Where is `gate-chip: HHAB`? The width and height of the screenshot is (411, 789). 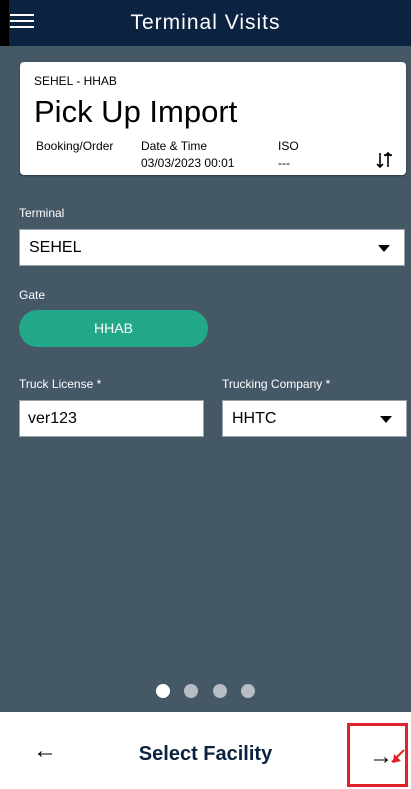
gate-chip: HHAB is located at coordinates (113, 328).